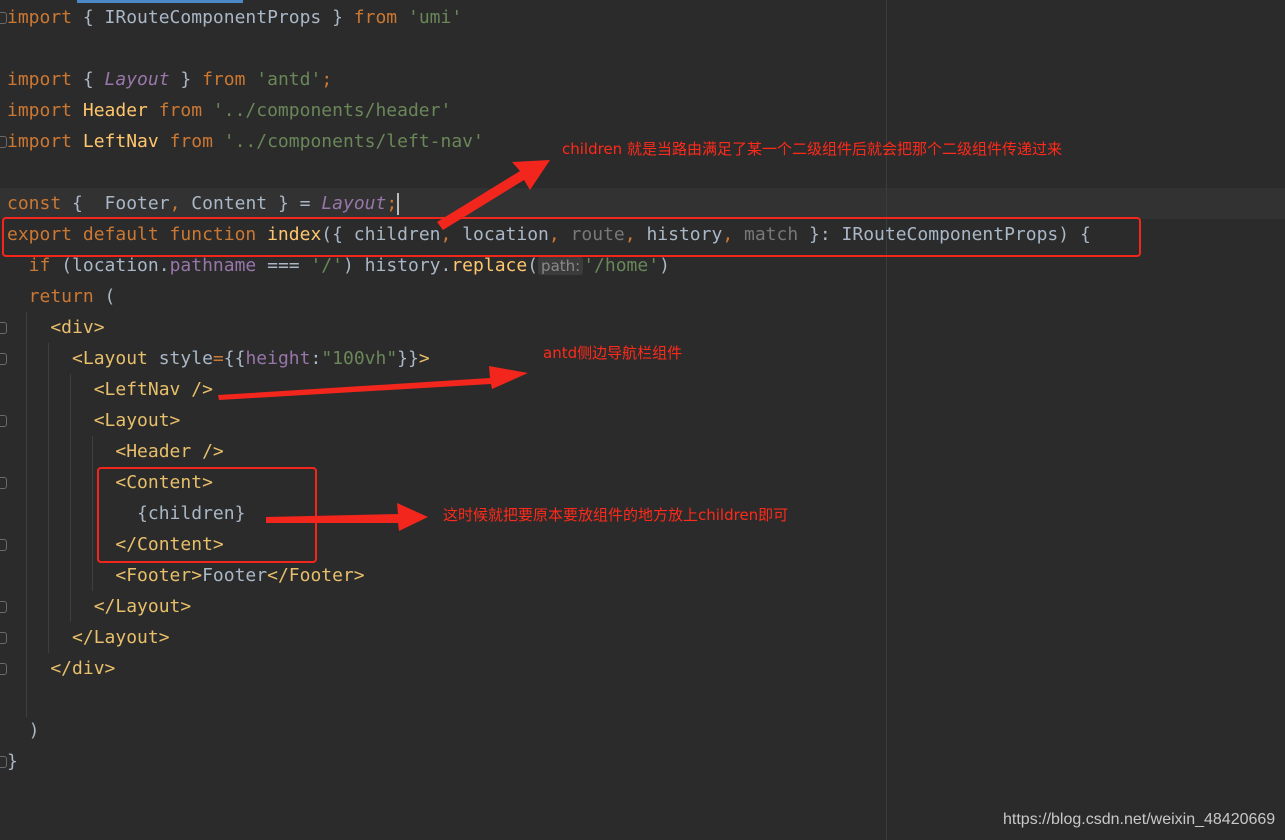  Describe the element at coordinates (1139, 819) in the screenshot. I see `watermark: https://blog.csdn.net/weixin_48420669` at that location.